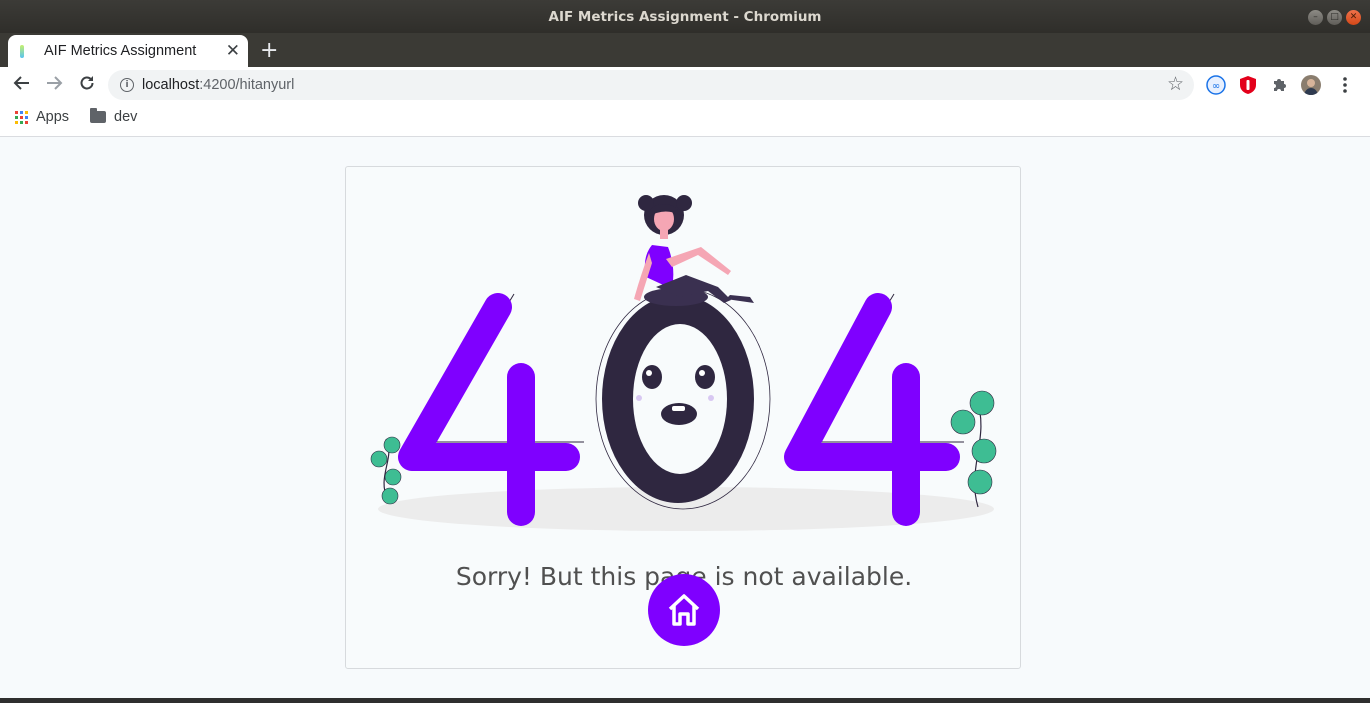  What do you see at coordinates (1311, 85) in the screenshot?
I see `profile-avatar` at bounding box center [1311, 85].